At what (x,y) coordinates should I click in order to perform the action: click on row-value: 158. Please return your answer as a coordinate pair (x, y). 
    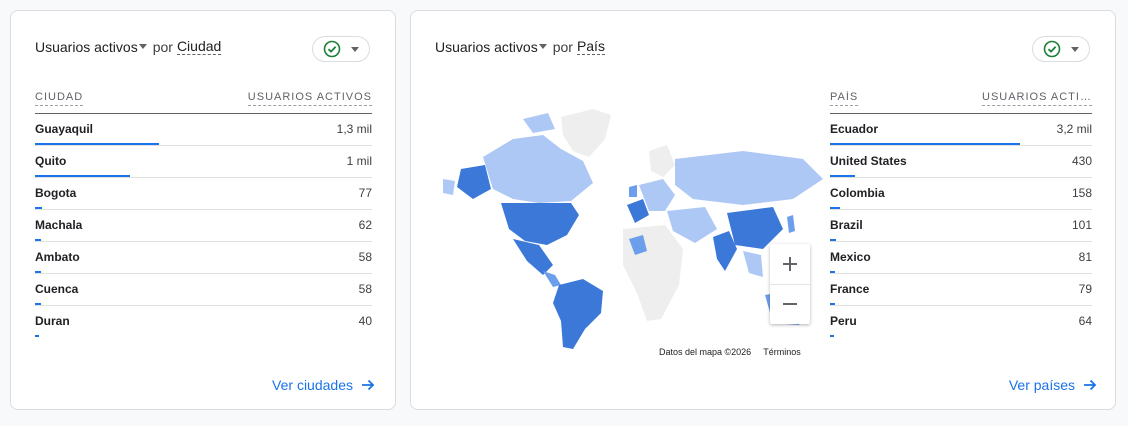
    Looking at the image, I should click on (1081, 192).